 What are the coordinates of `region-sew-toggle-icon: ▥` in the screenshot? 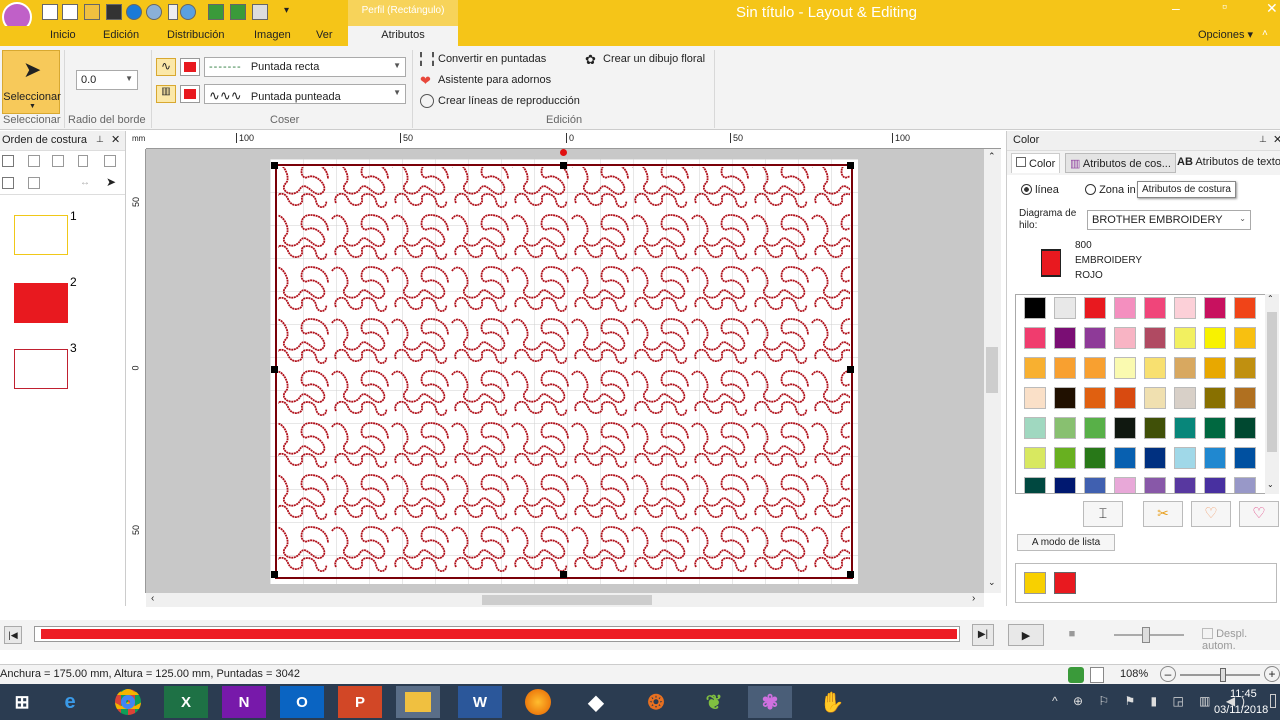 It's located at (166, 94).